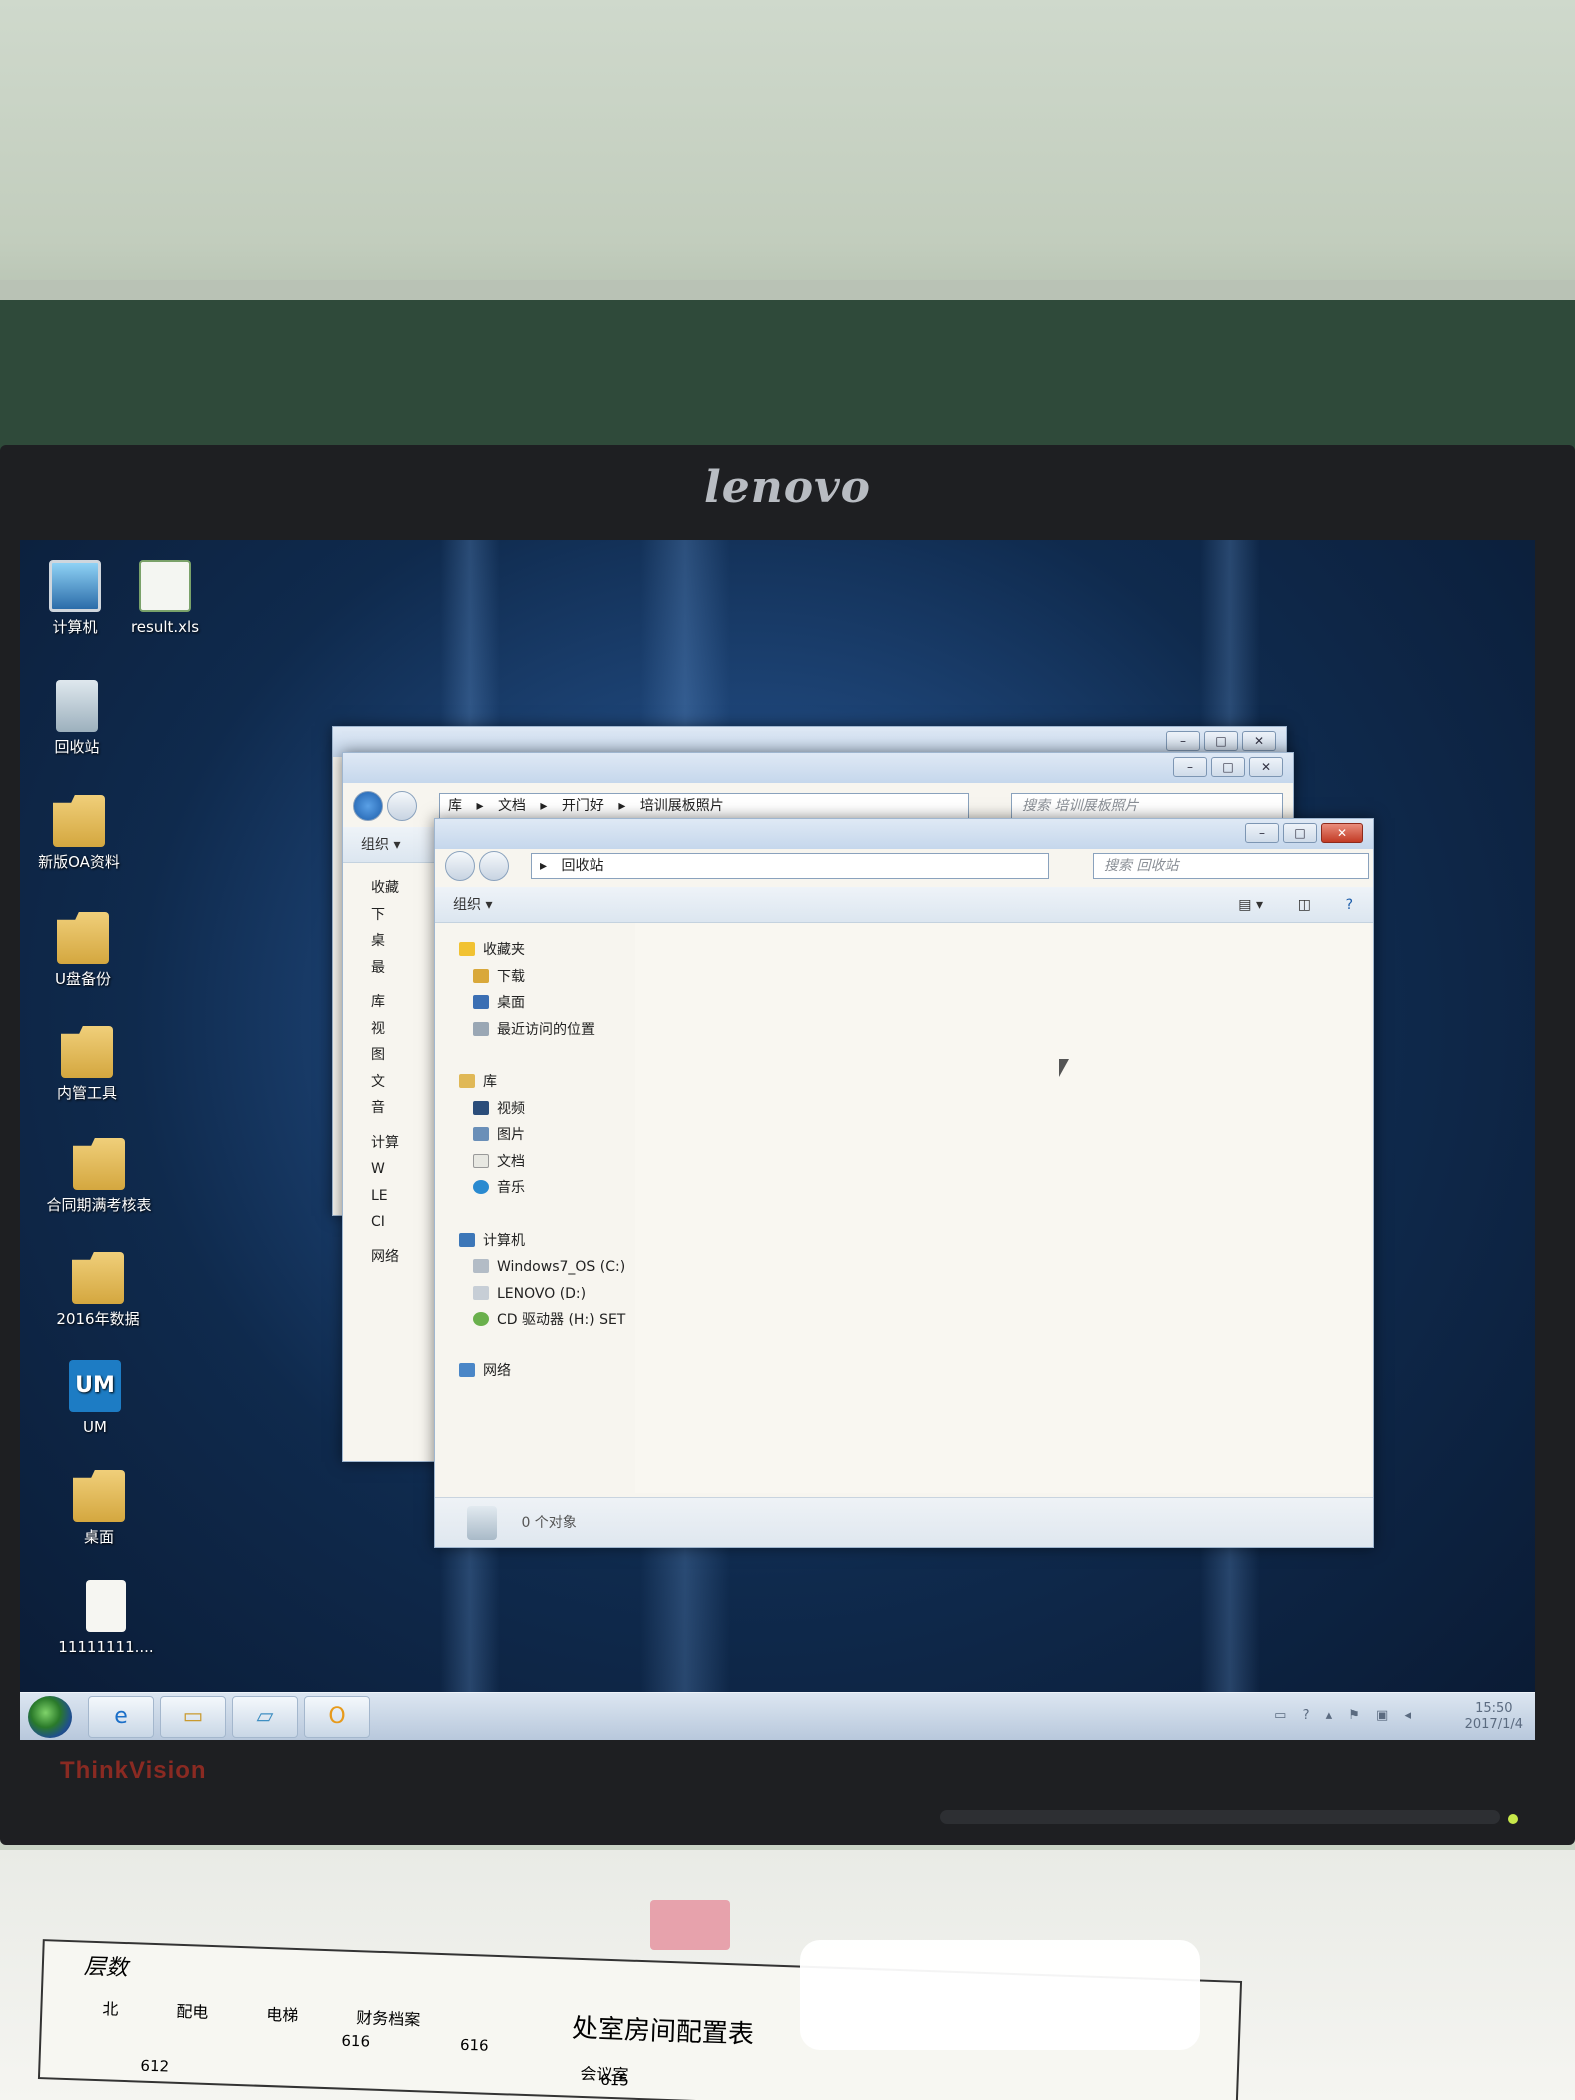 The width and height of the screenshot is (1575, 2100). What do you see at coordinates (95, 1398) in the screenshot?
I see `desktop-icon-um: UM UM` at bounding box center [95, 1398].